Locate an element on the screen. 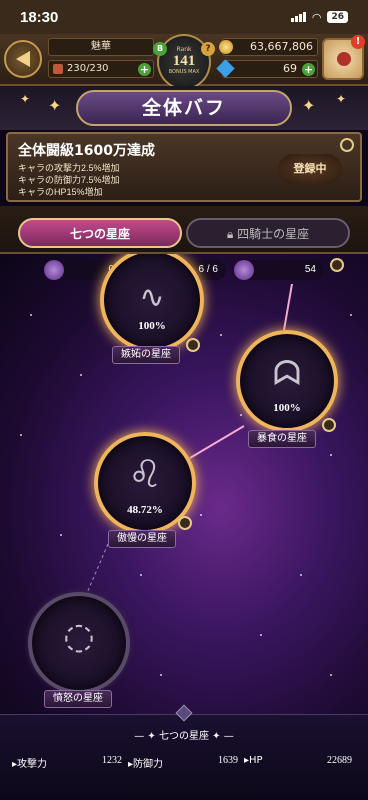  constellation-label: 暴食の星座 is located at coordinates (282, 439).